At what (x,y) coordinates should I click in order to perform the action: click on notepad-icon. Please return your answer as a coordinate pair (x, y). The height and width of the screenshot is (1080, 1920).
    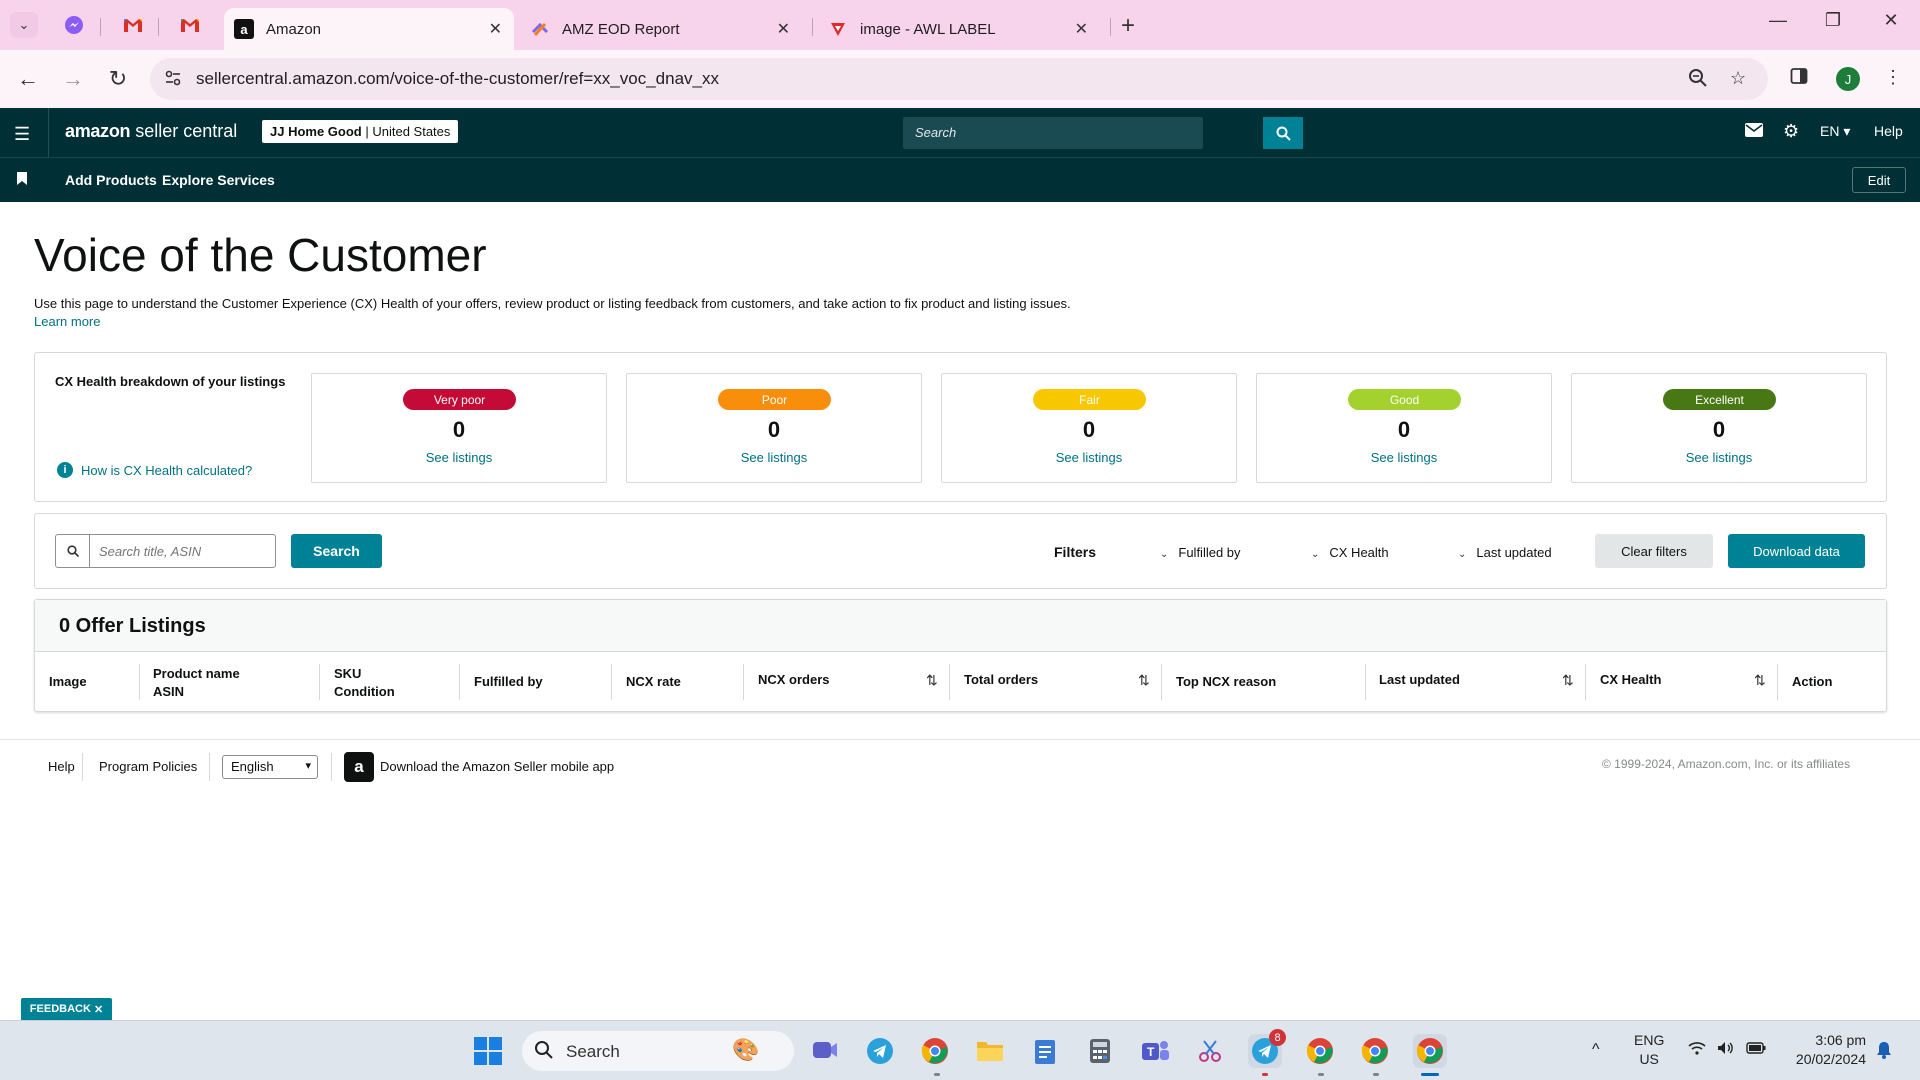
    Looking at the image, I should click on (1045, 1051).